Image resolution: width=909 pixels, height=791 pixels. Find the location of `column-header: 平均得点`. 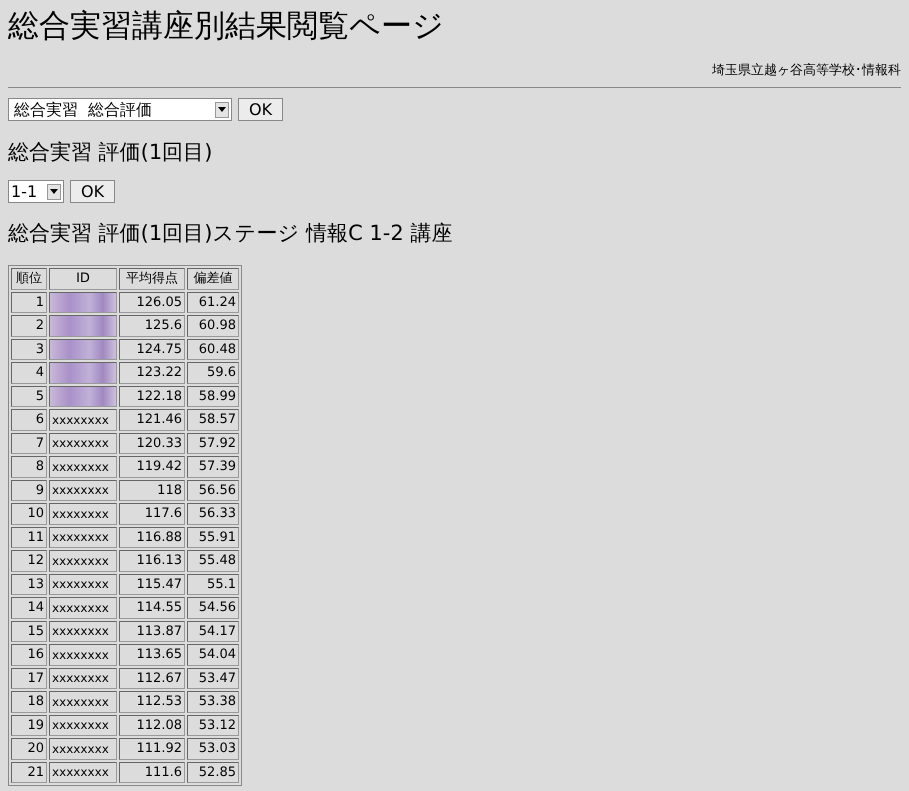

column-header: 平均得点 is located at coordinates (152, 279).